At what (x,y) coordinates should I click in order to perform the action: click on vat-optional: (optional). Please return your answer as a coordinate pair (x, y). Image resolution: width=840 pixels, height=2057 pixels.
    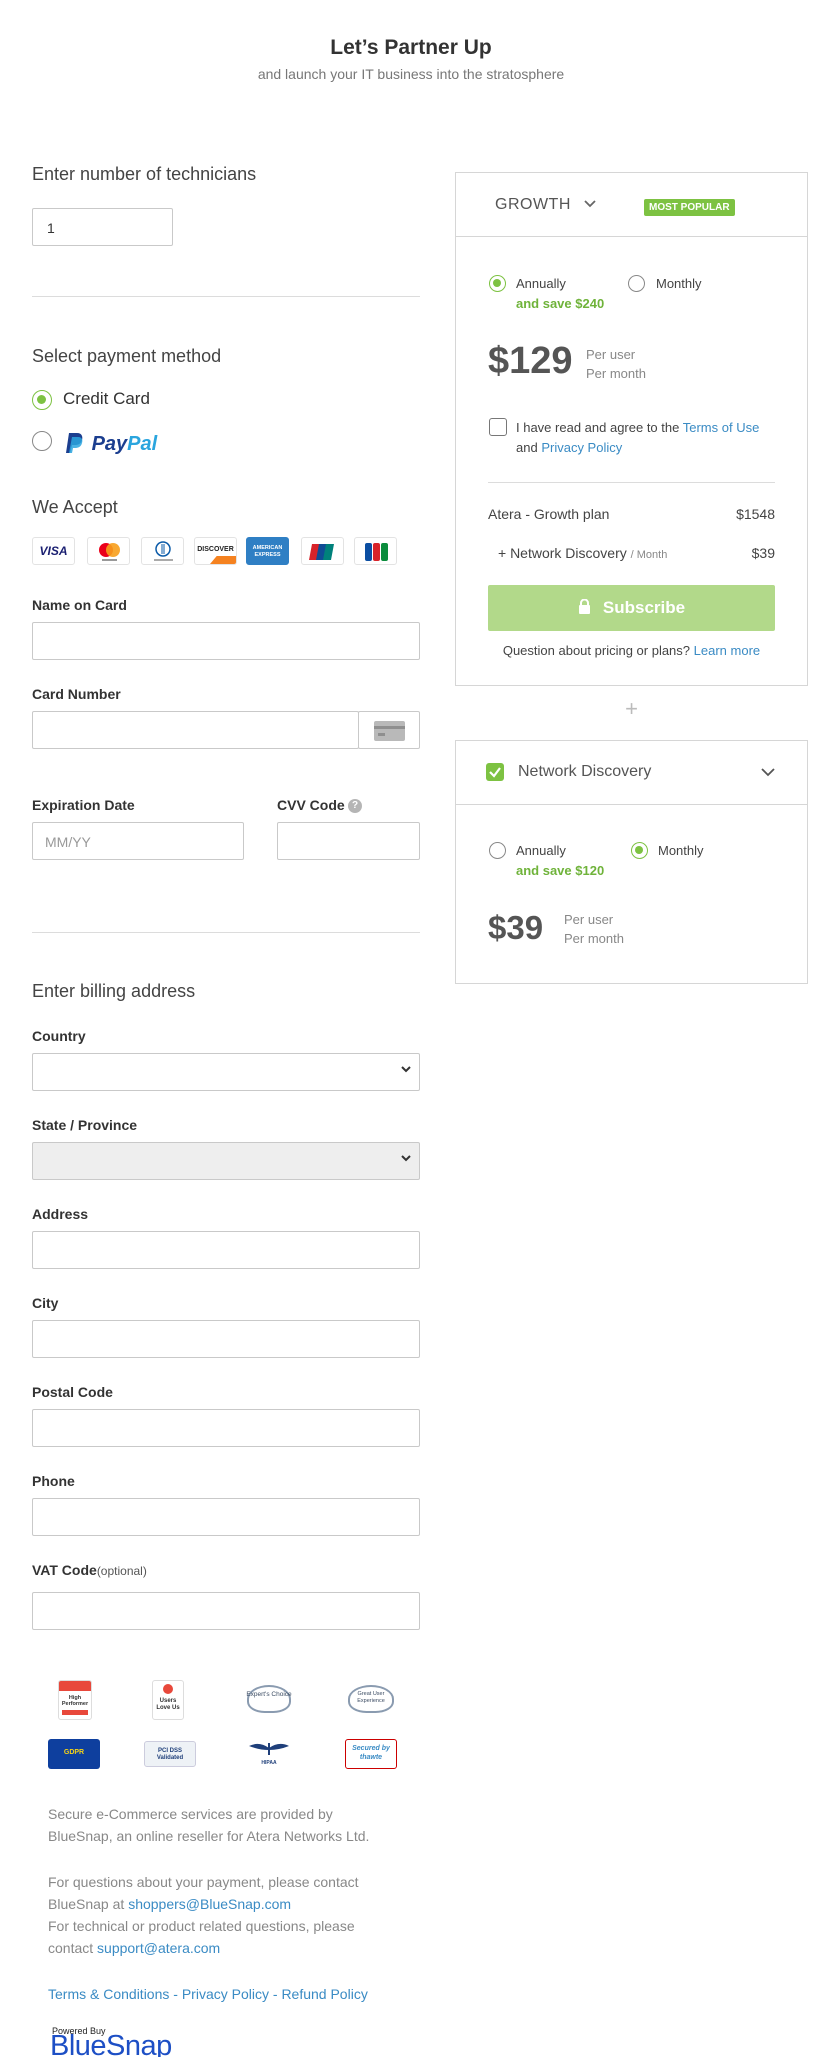
    Looking at the image, I should click on (121, 1571).